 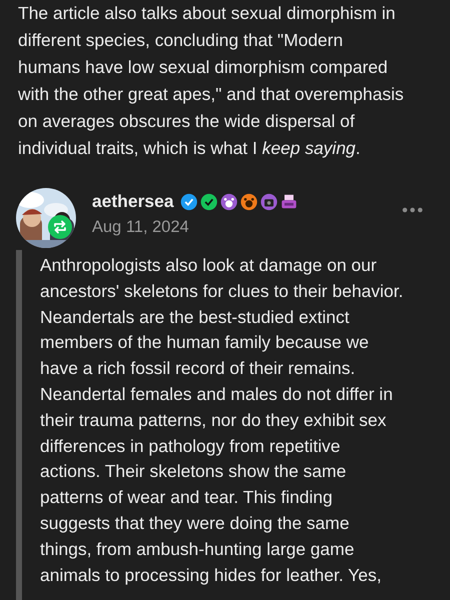 I want to click on verified-icon, so click(x=189, y=201).